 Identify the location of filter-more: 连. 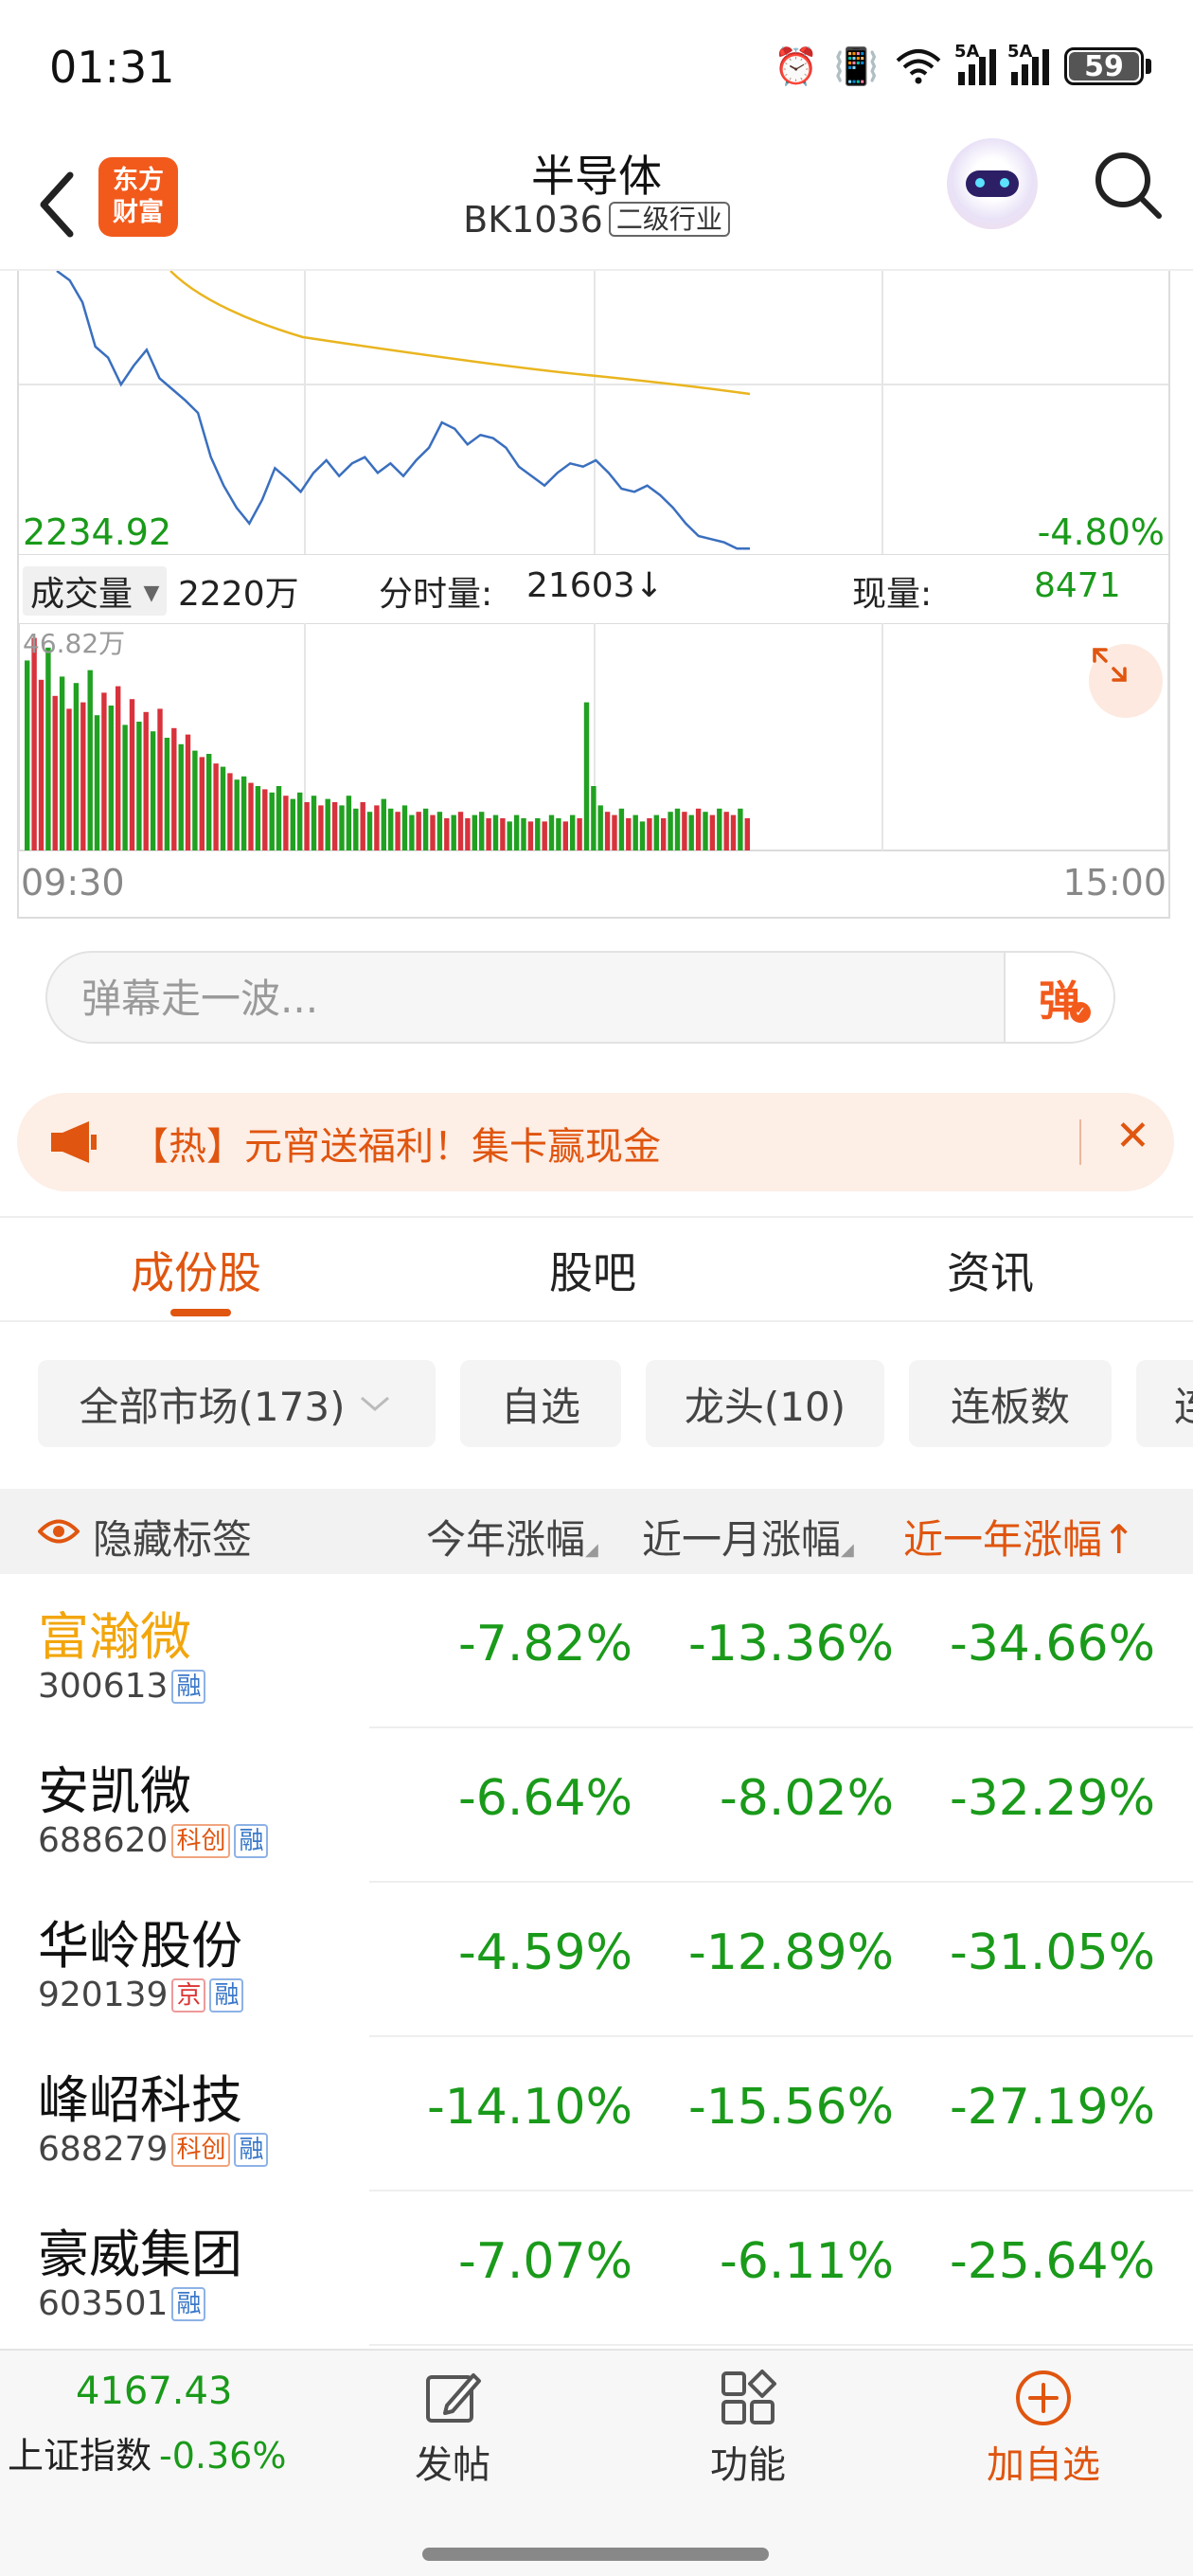
(1164, 1403).